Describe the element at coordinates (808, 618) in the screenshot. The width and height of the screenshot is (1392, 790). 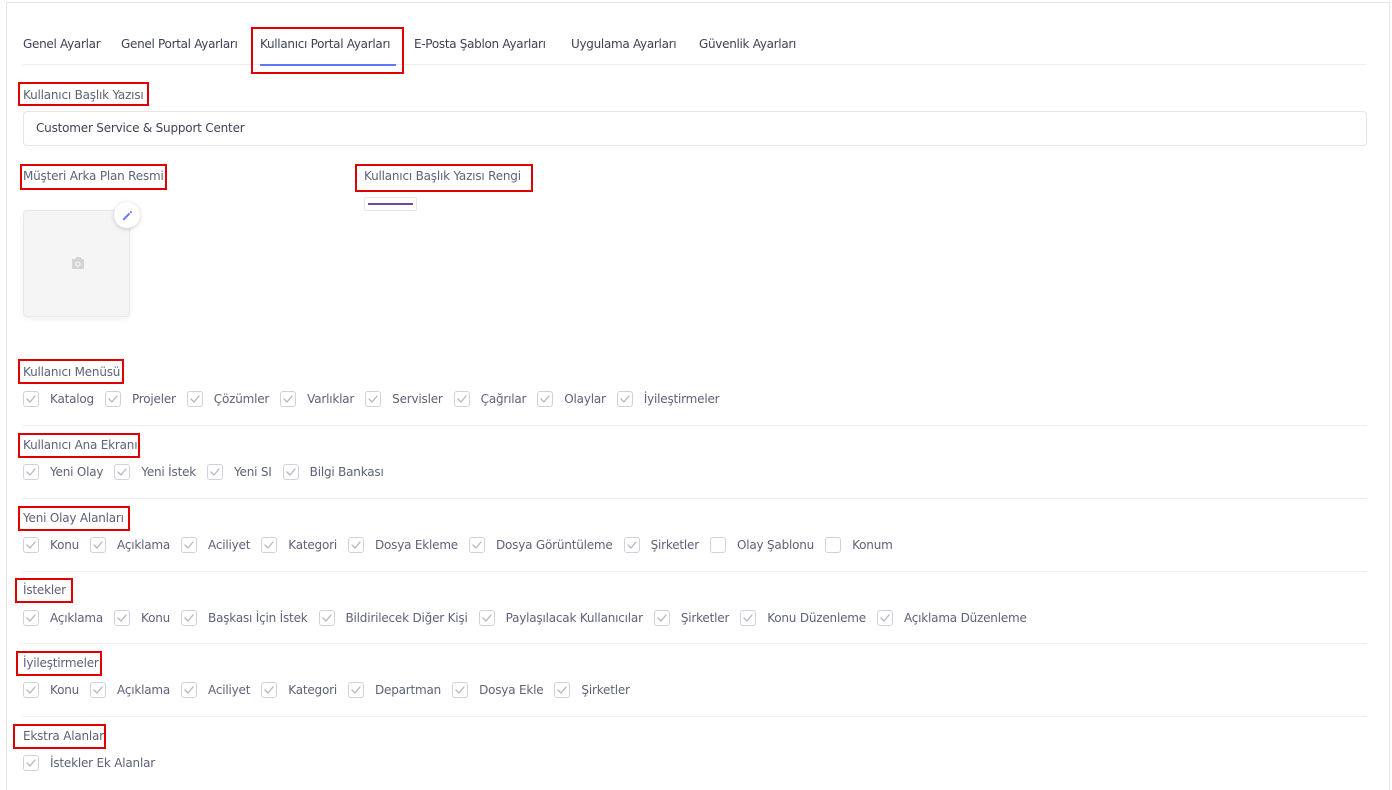
I see `checkbox-item: Konu Düzenleme` at that location.